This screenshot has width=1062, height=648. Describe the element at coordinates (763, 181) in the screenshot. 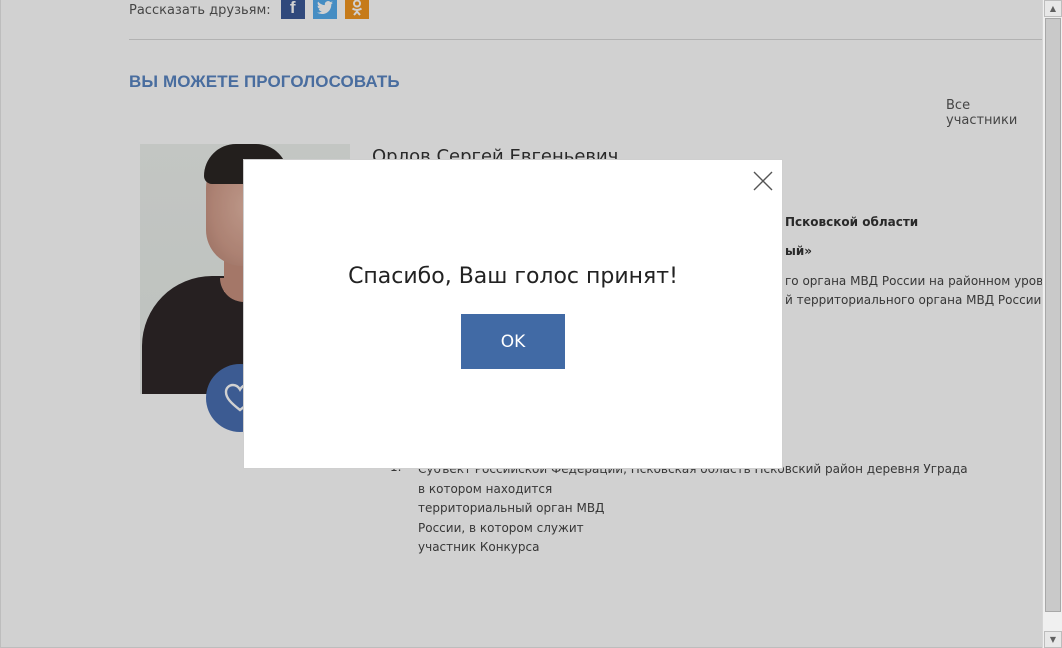

I see `close-icon` at that location.